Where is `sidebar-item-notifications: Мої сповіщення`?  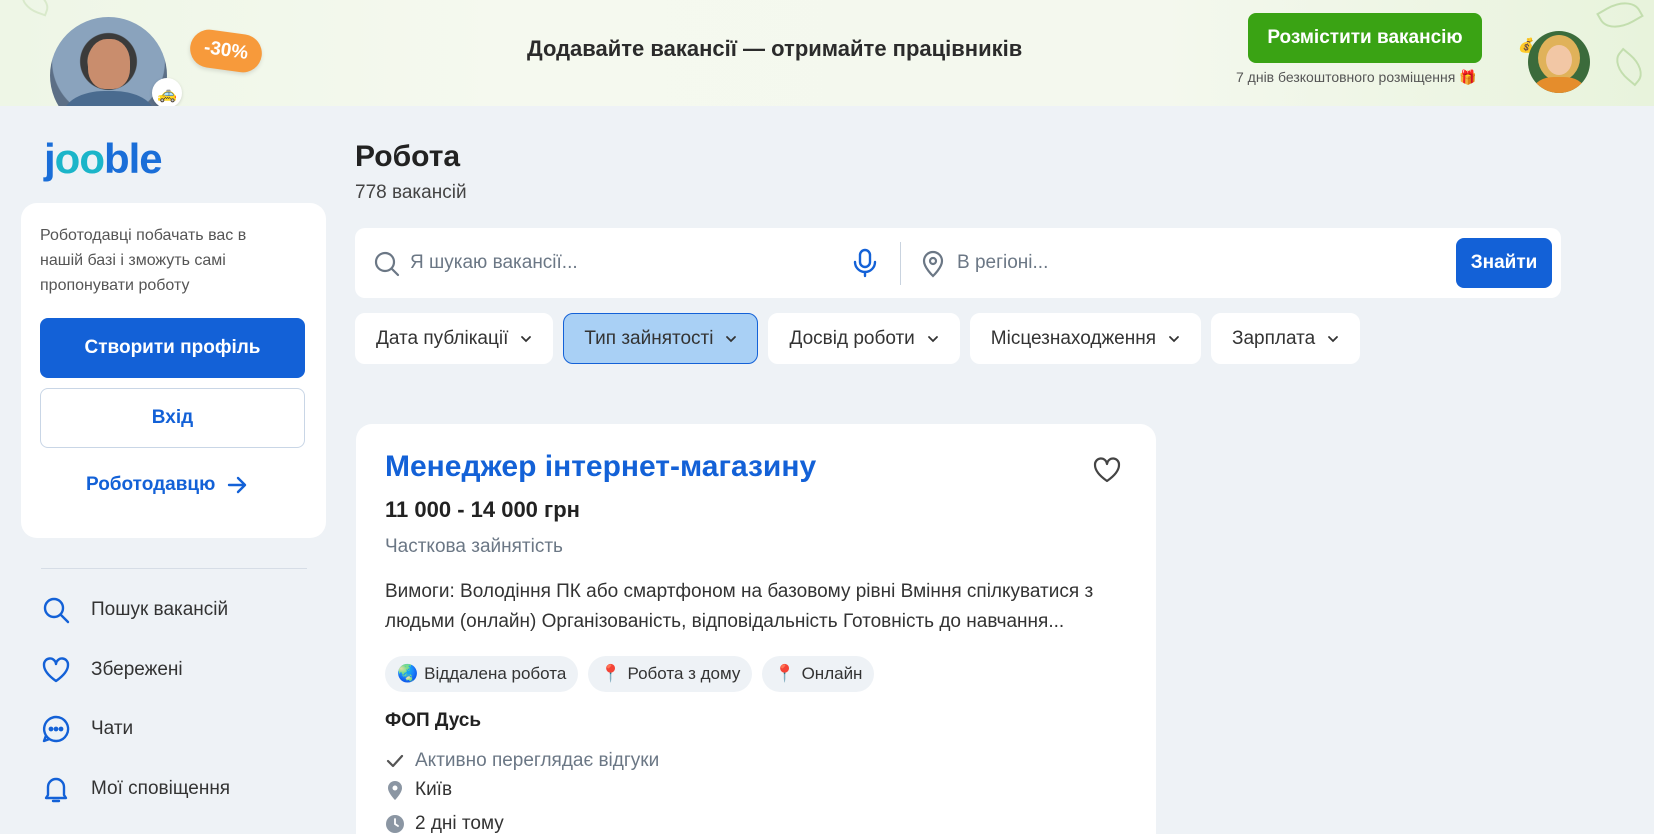
sidebar-item-notifications: Мої сповіщення is located at coordinates (135, 789).